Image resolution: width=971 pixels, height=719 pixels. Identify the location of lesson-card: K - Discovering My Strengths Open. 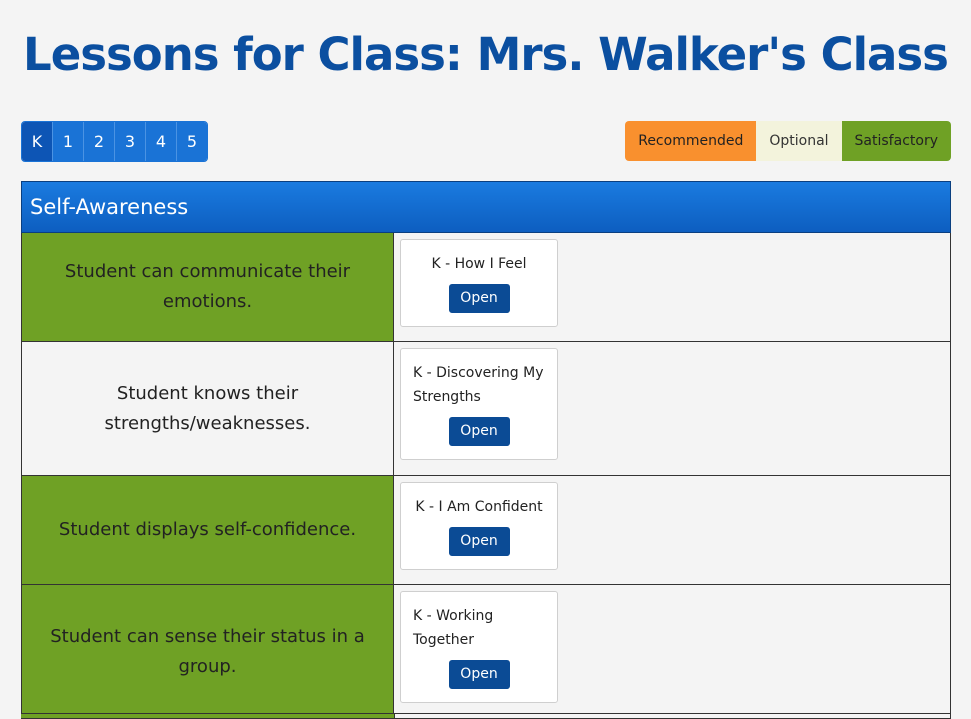
(479, 404).